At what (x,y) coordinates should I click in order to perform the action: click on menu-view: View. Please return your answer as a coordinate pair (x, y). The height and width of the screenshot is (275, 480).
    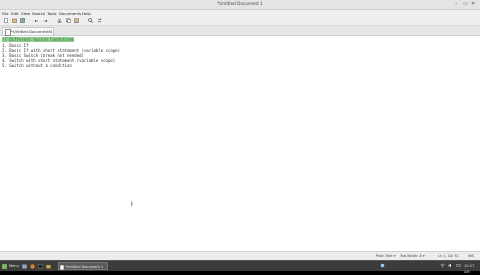
    Looking at the image, I should click on (25, 13).